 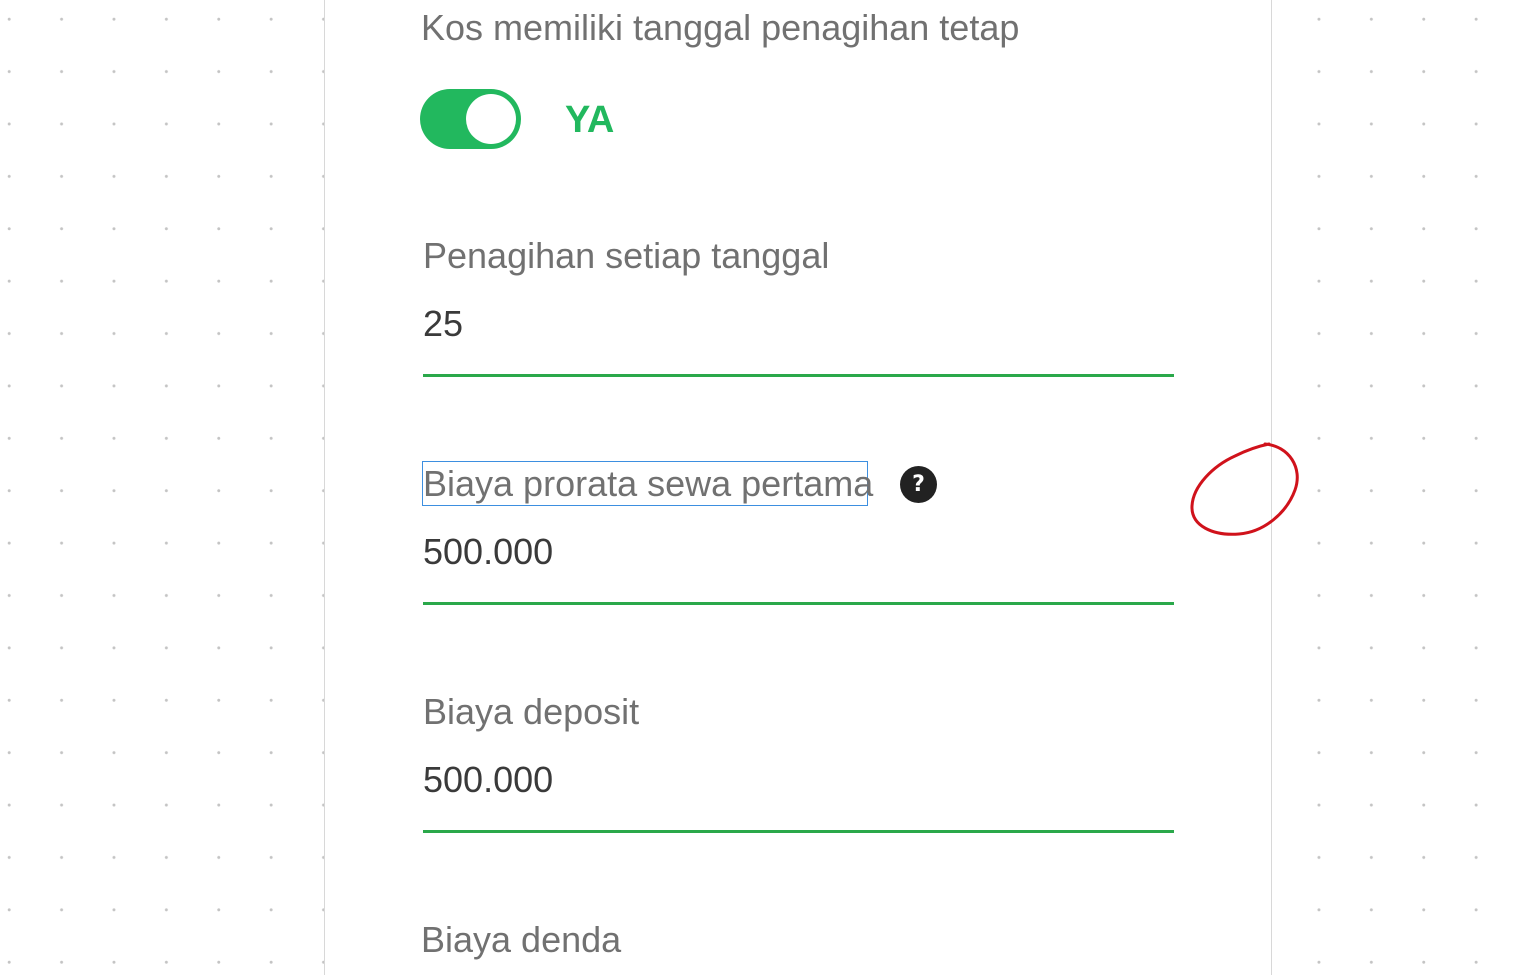 What do you see at coordinates (488, 552) in the screenshot?
I see `prorata-fee-input: 500.000` at bounding box center [488, 552].